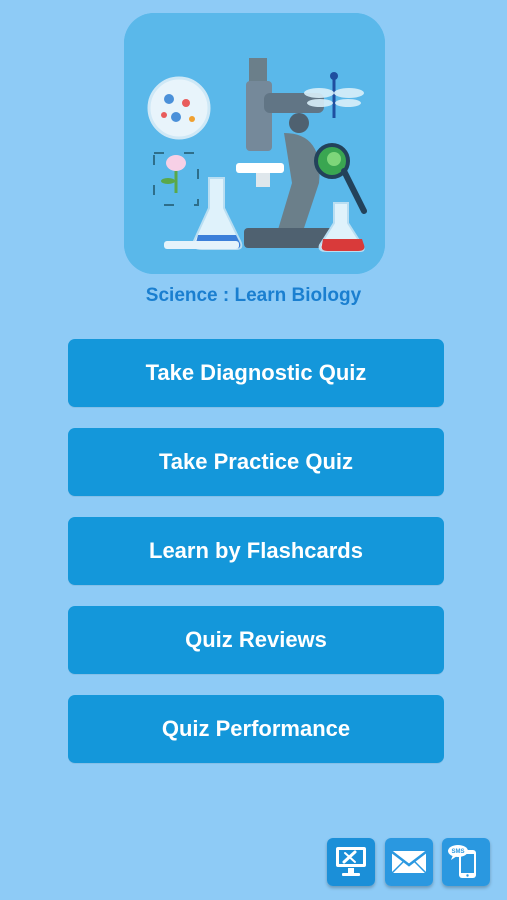  I want to click on desktop-tools-icon, so click(351, 862).